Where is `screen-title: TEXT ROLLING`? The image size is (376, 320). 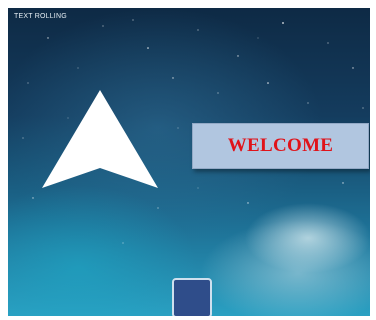 screen-title: TEXT ROLLING is located at coordinates (40, 16).